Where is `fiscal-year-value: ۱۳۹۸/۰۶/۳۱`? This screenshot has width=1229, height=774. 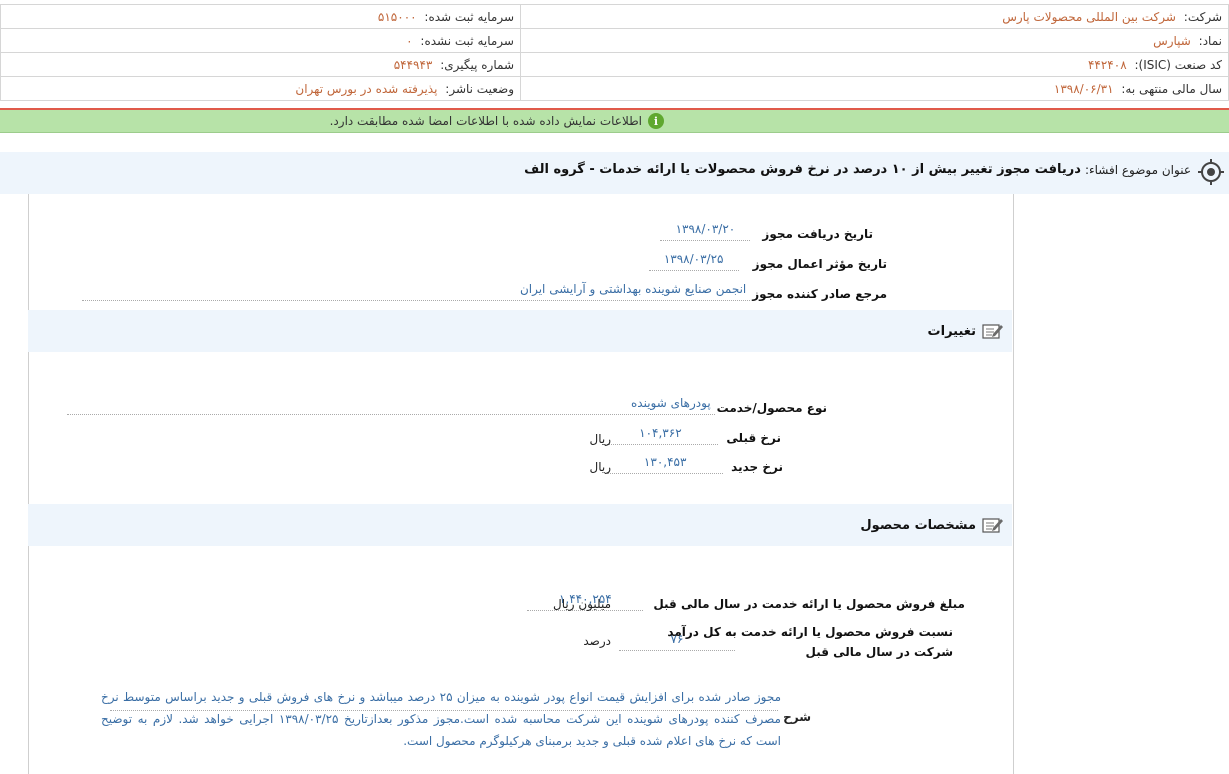
fiscal-year-value: ۱۳۹۸/۰۶/۳۱ is located at coordinates (1083, 88).